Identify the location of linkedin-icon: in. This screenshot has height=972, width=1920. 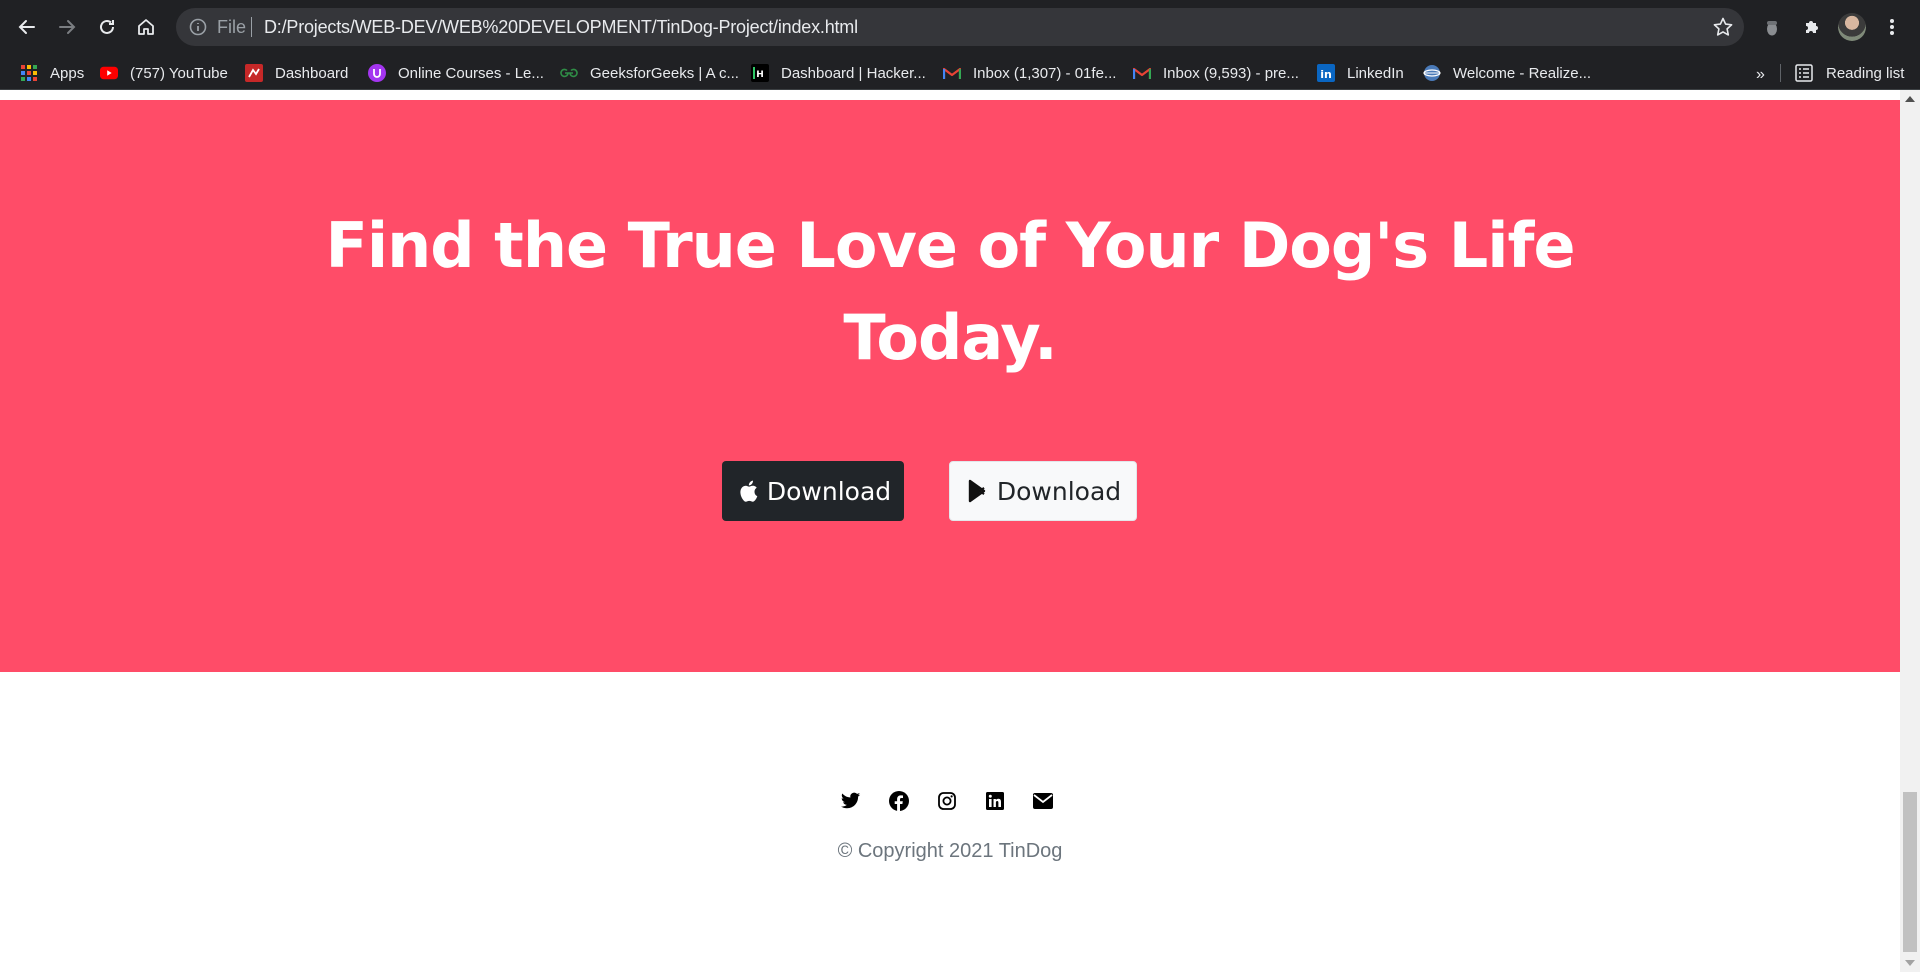
(1326, 73).